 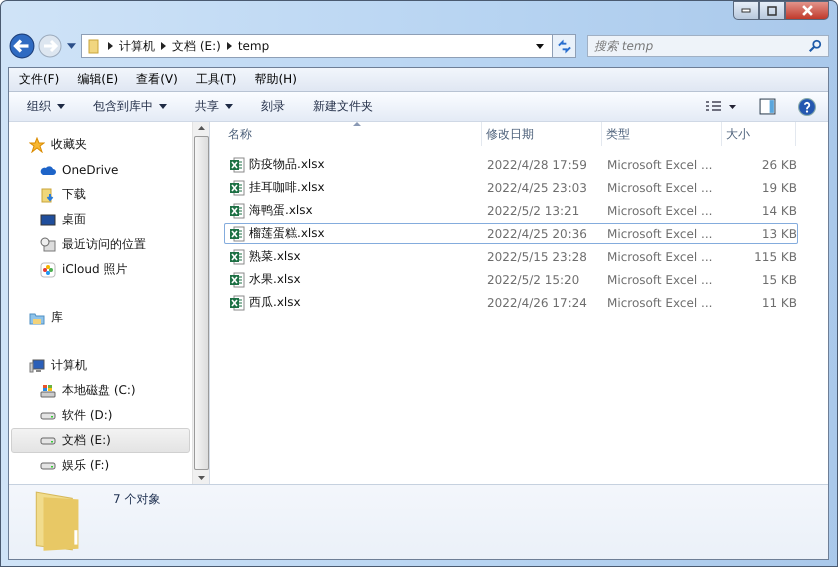 What do you see at coordinates (130, 106) in the screenshot?
I see `toolbar-button: 包含到库中` at bounding box center [130, 106].